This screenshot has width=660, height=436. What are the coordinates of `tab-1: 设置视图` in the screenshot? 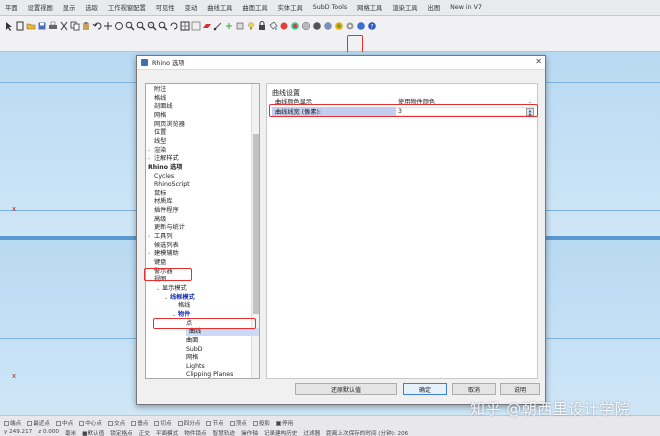 It's located at (40, 7).